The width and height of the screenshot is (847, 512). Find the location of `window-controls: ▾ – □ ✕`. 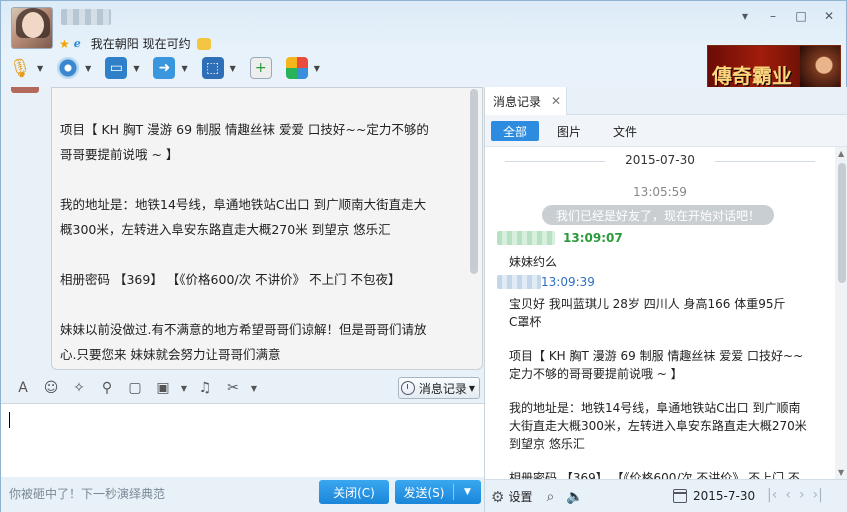

window-controls: ▾ – □ ✕ is located at coordinates (787, 16).